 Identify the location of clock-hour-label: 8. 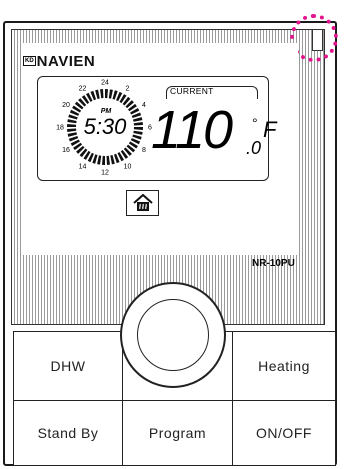
(144, 150).